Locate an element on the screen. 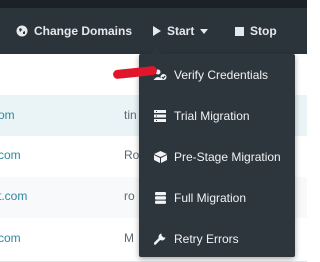  menu-item-label: Pre-Stage Migration is located at coordinates (227, 156).